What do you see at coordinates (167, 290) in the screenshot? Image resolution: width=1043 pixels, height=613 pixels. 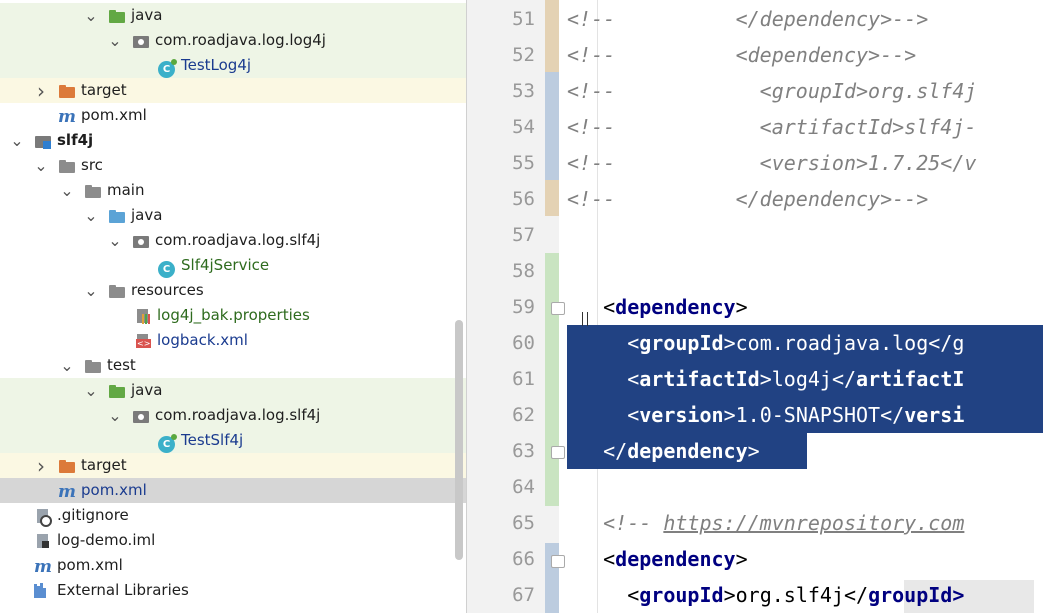 I see `tree-row-label: resources` at bounding box center [167, 290].